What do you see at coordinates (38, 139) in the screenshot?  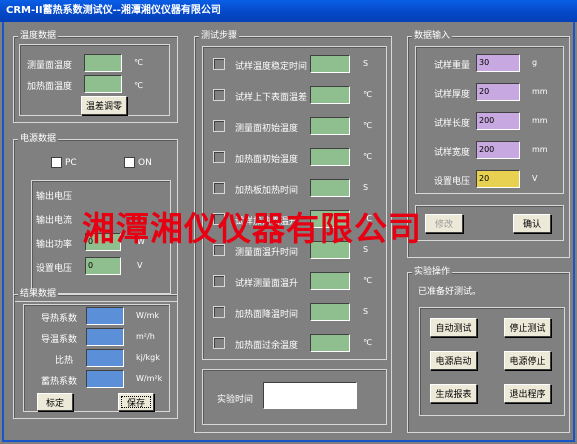 I see `power-panel-title: 电源数据` at bounding box center [38, 139].